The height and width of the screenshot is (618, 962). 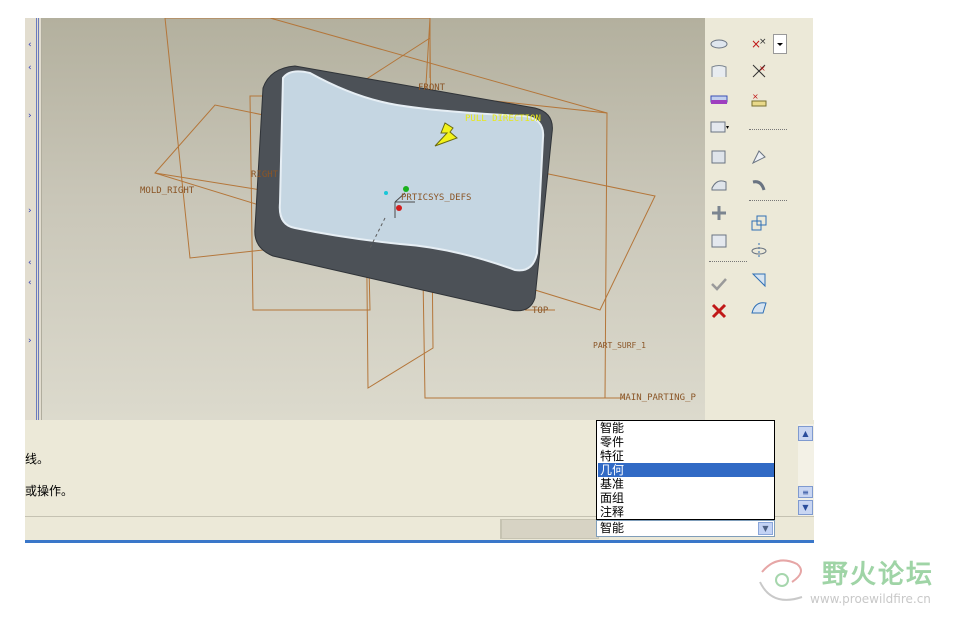 What do you see at coordinates (878, 575) in the screenshot?
I see `watermark-title: 野火论坛` at bounding box center [878, 575].